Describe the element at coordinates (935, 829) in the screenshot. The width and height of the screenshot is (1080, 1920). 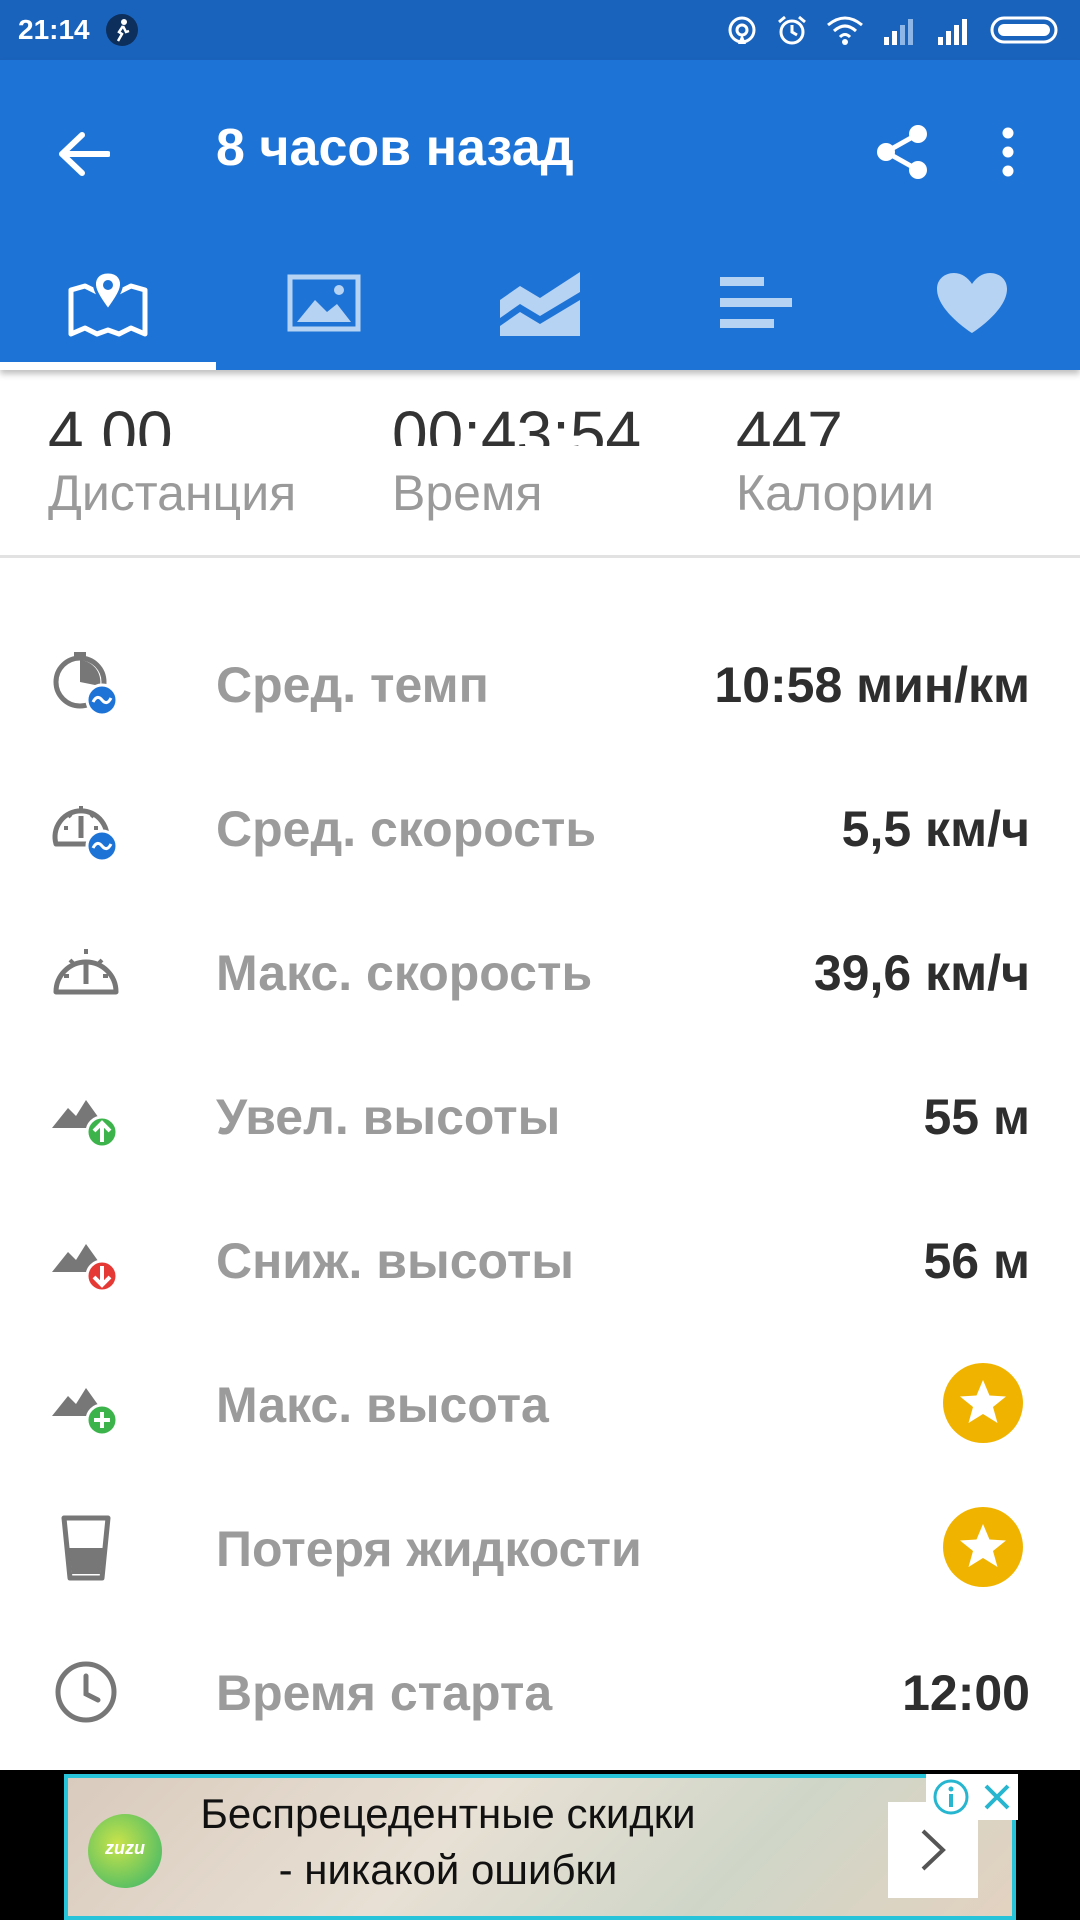
I see `stat-value: 5,5 км/ч` at that location.